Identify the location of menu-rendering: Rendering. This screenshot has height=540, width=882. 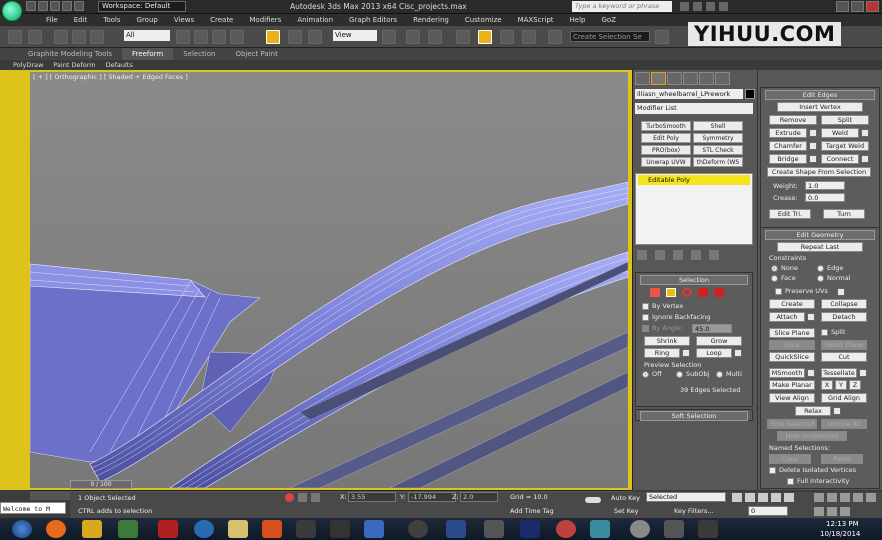
(431, 20).